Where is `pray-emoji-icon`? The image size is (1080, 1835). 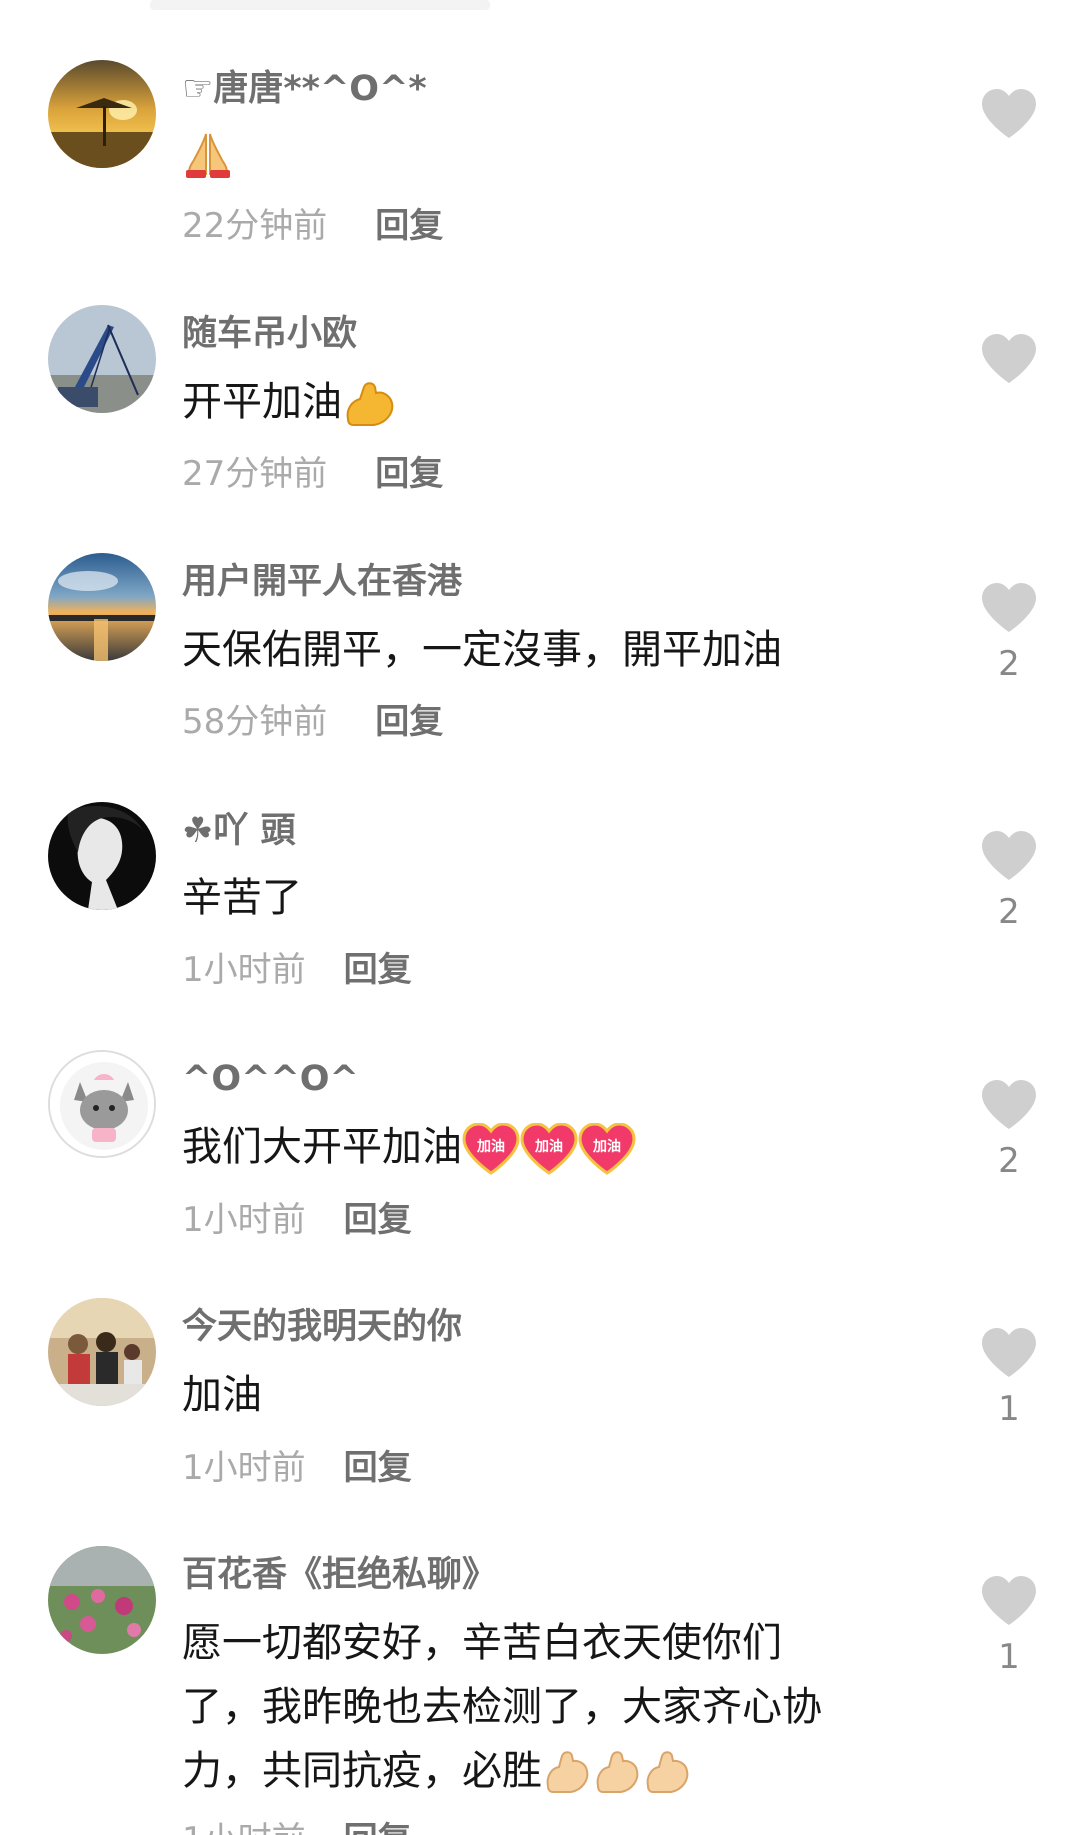 pray-emoji-icon is located at coordinates (208, 153).